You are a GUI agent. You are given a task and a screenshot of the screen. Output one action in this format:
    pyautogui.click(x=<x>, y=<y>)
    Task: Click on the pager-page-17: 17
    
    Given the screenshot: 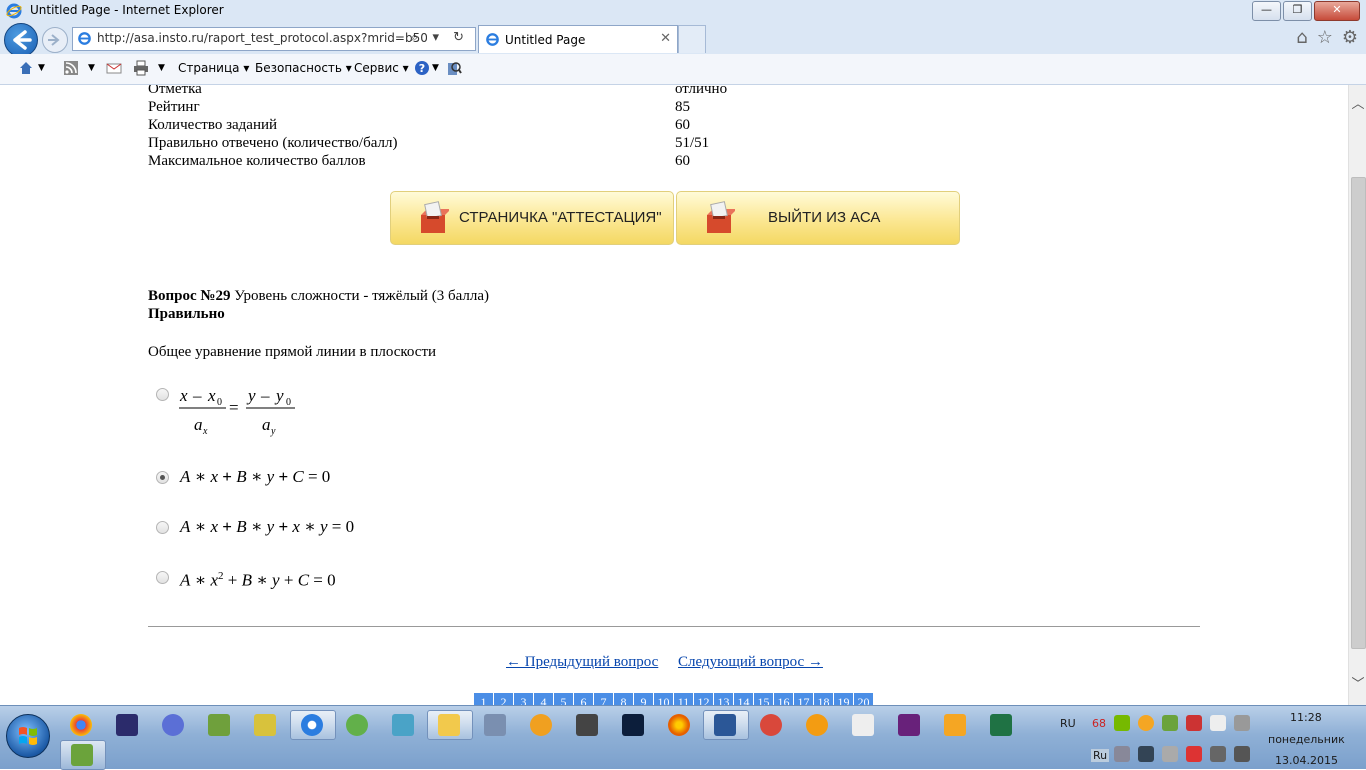 What is the action you would take?
    pyautogui.click(x=803, y=699)
    